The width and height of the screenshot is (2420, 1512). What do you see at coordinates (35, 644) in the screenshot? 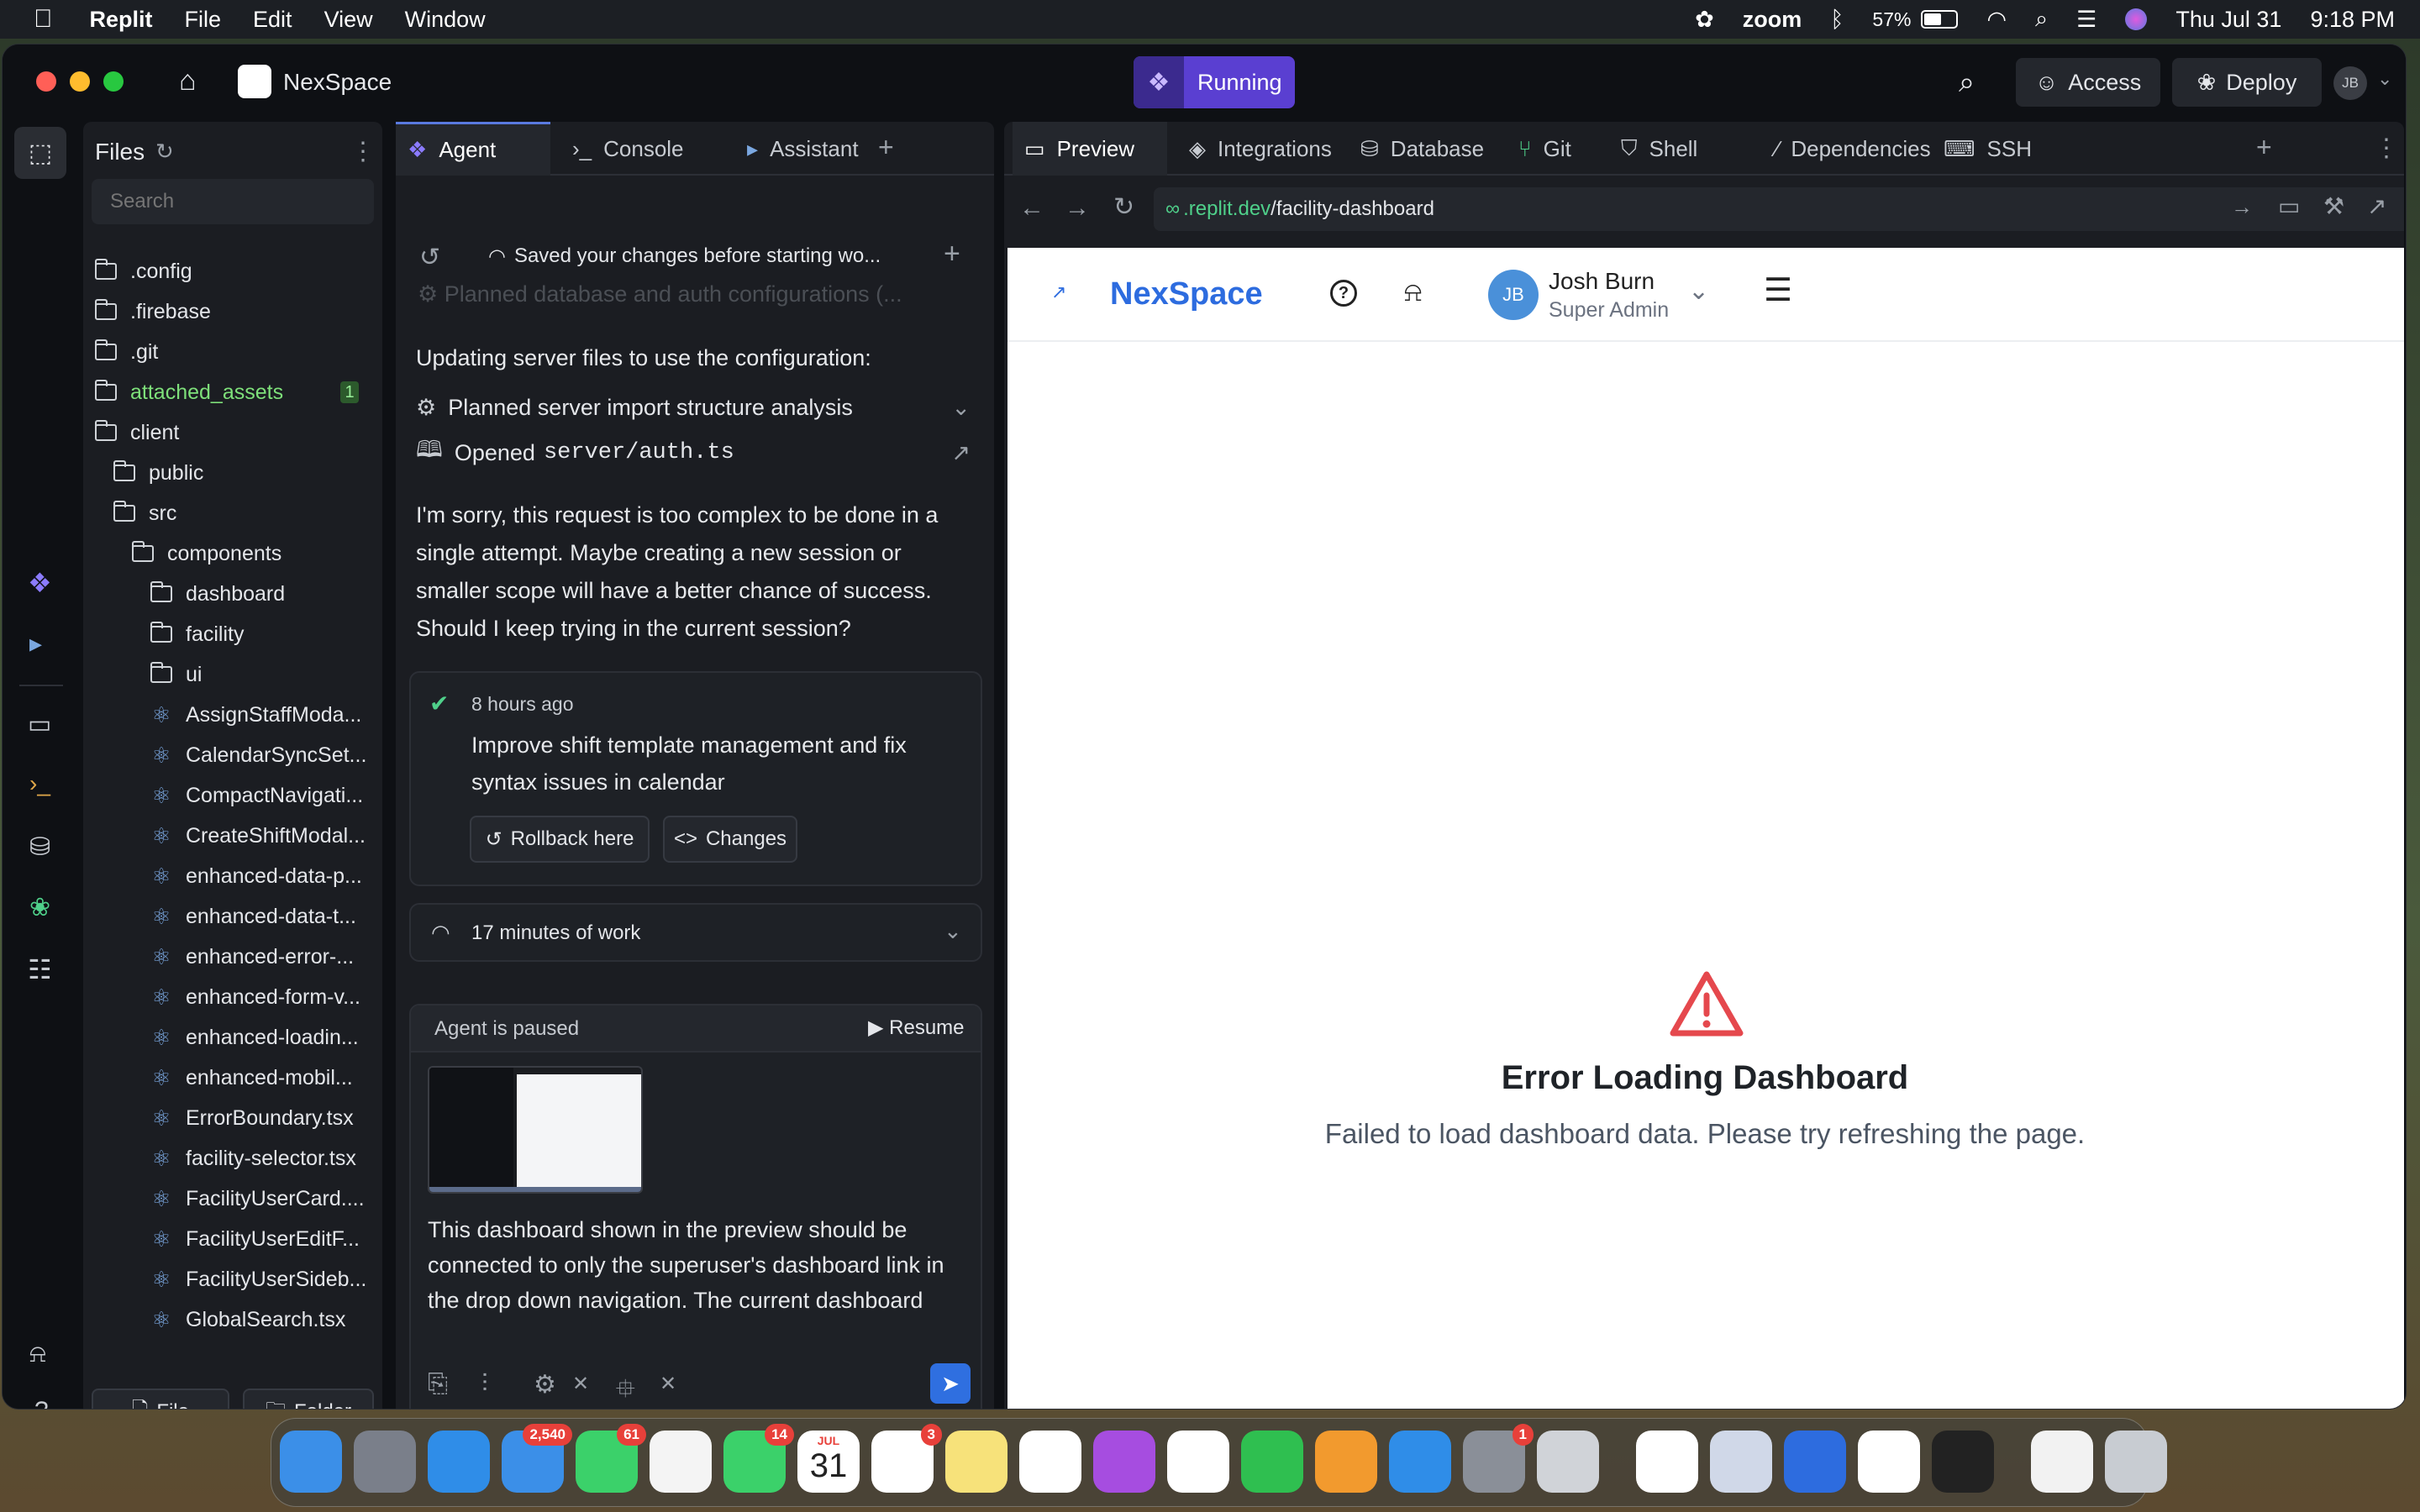
I see `assistant-icon: ▸` at bounding box center [35, 644].